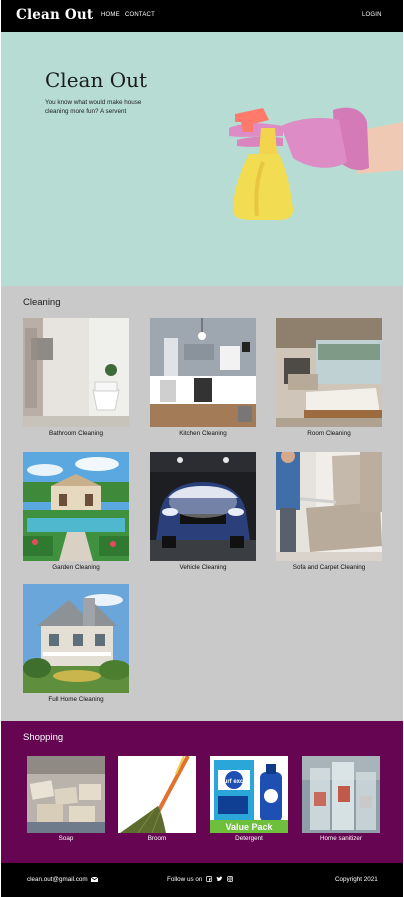 The image size is (404, 897). I want to click on footer-copyright: Copyright 2021, so click(356, 879).